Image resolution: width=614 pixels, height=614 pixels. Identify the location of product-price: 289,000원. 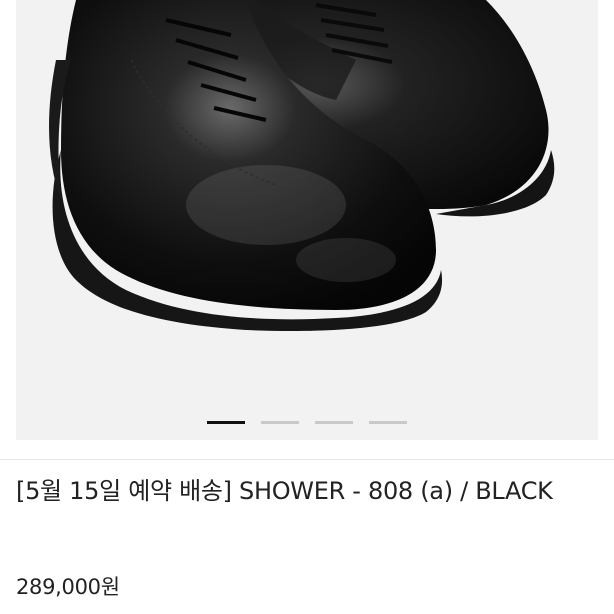
(68, 587).